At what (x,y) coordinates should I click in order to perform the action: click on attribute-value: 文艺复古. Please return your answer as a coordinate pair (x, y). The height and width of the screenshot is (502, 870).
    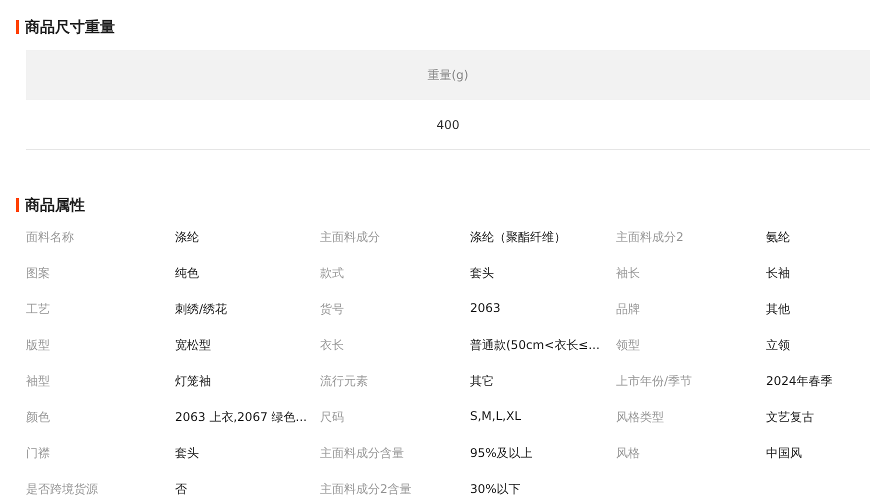
    Looking at the image, I should click on (790, 417).